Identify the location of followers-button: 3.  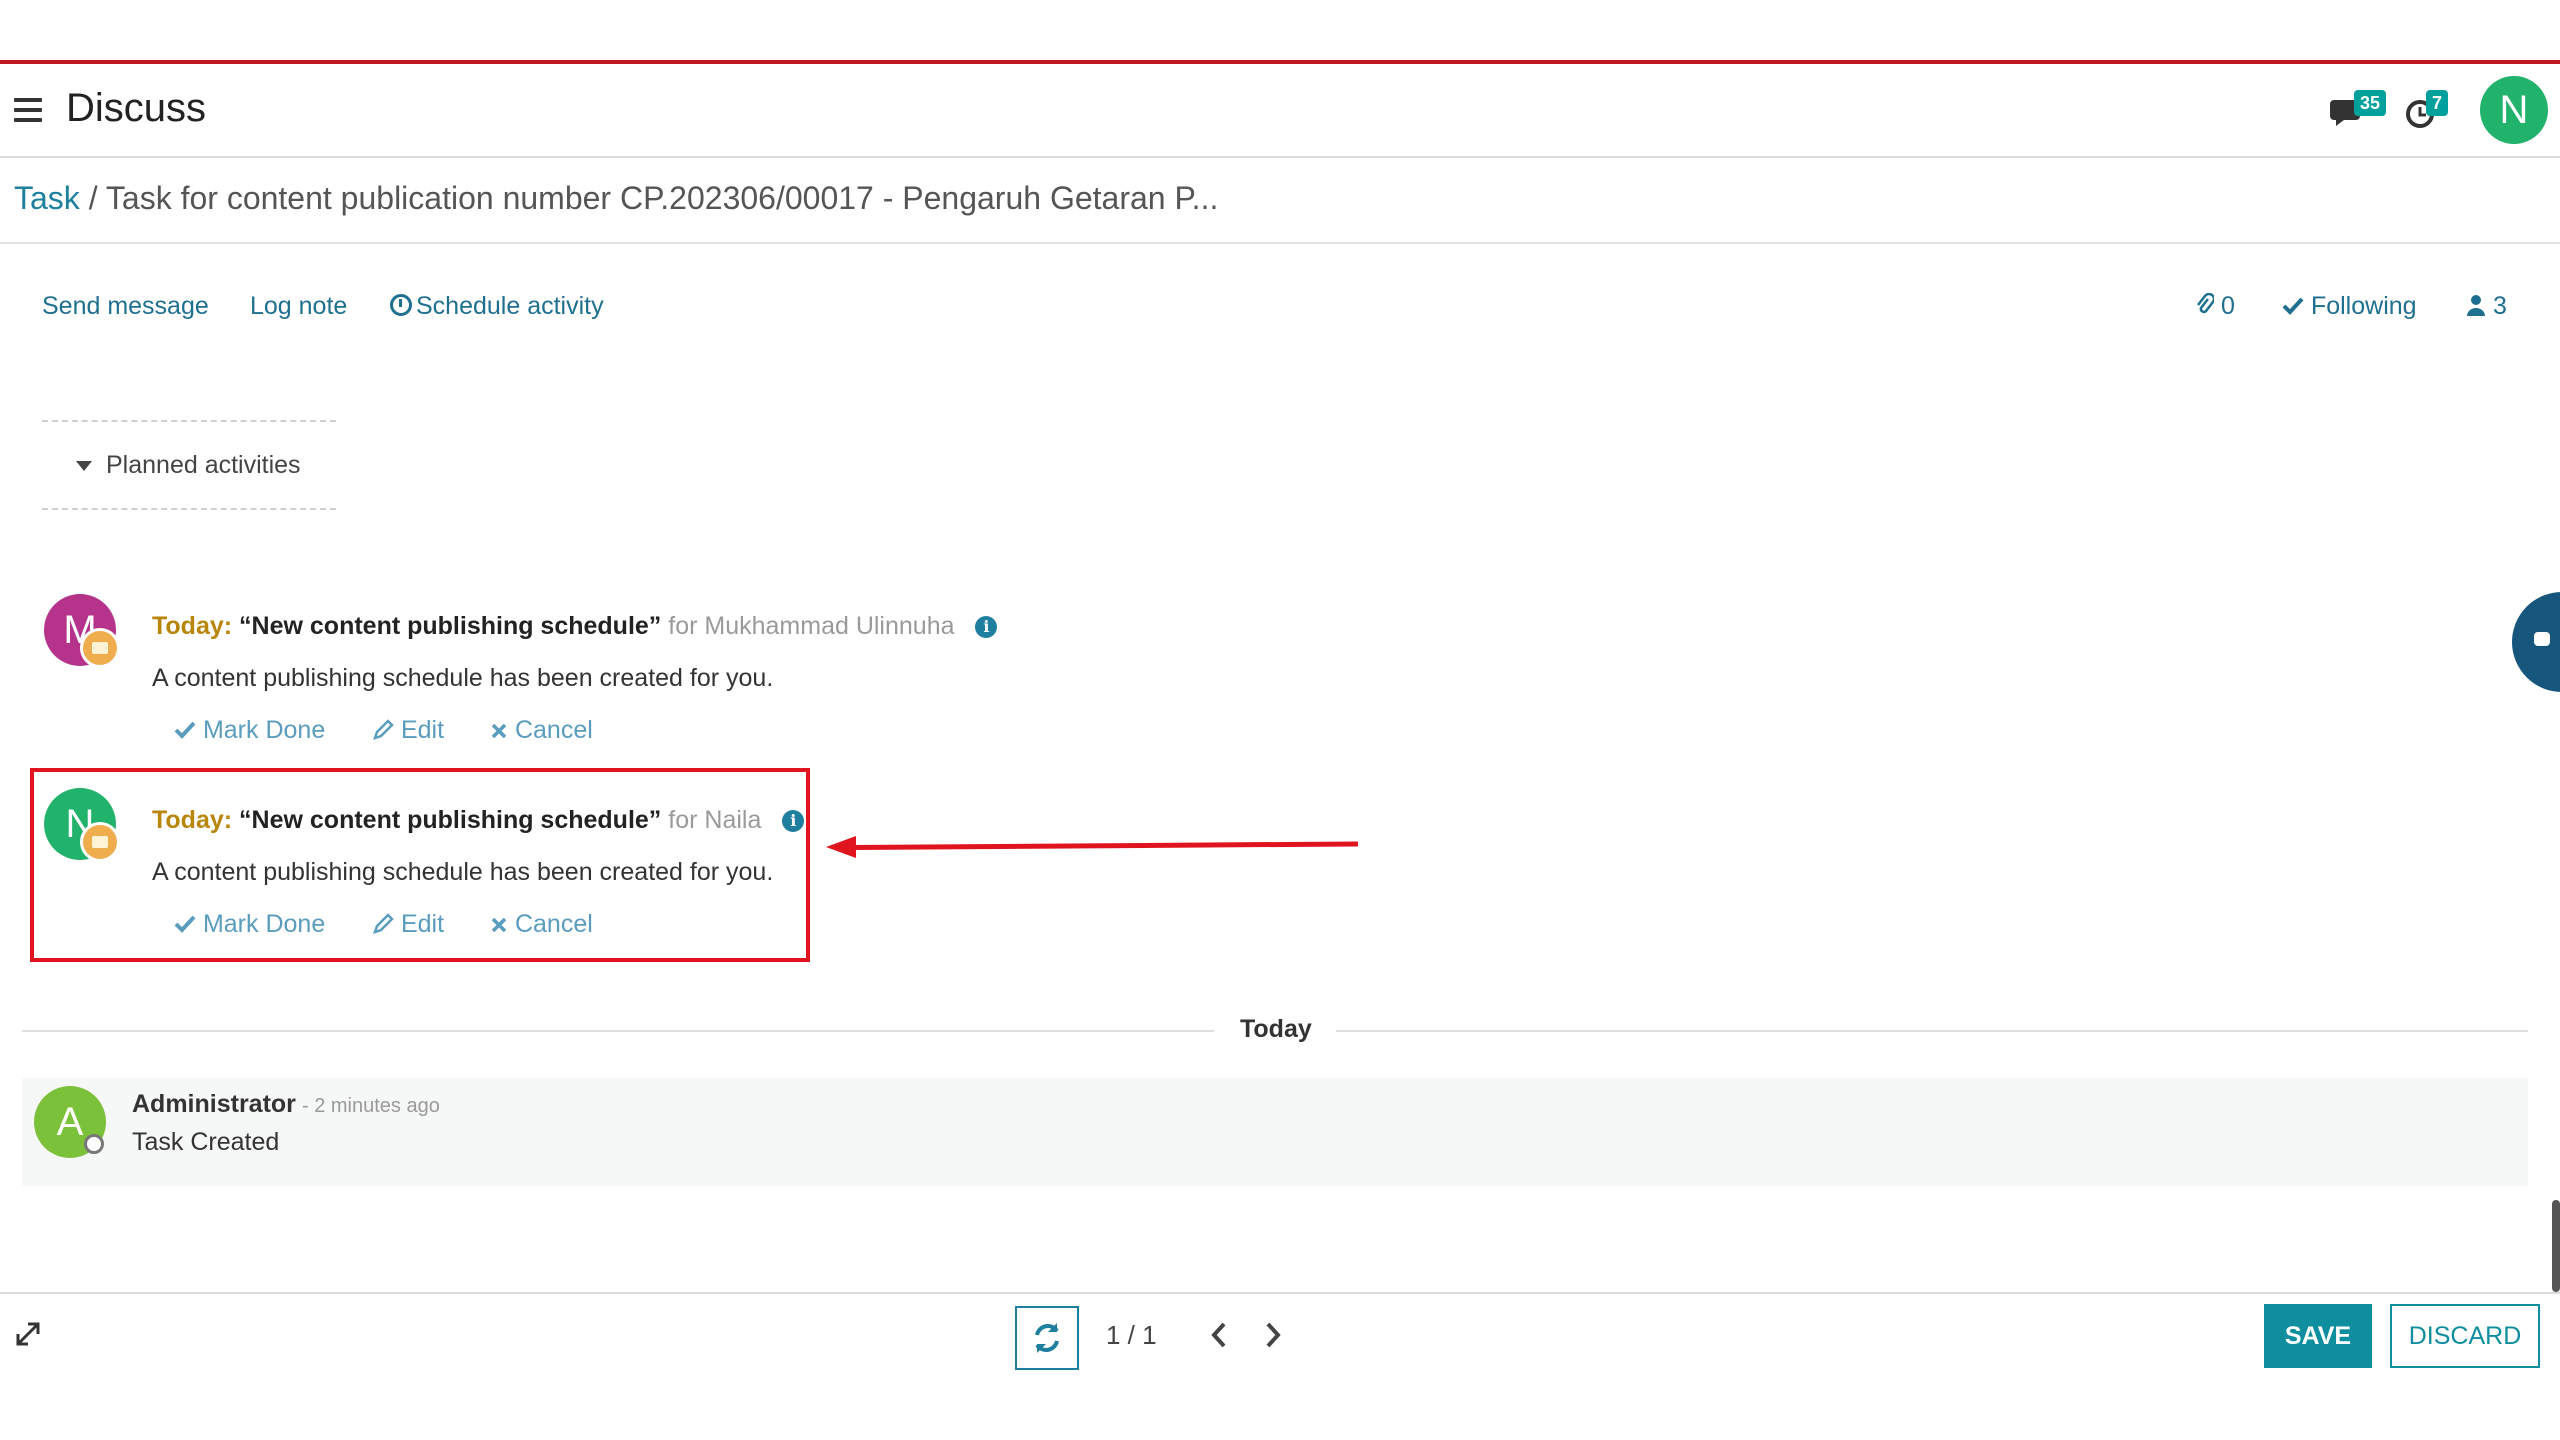
(2486, 306).